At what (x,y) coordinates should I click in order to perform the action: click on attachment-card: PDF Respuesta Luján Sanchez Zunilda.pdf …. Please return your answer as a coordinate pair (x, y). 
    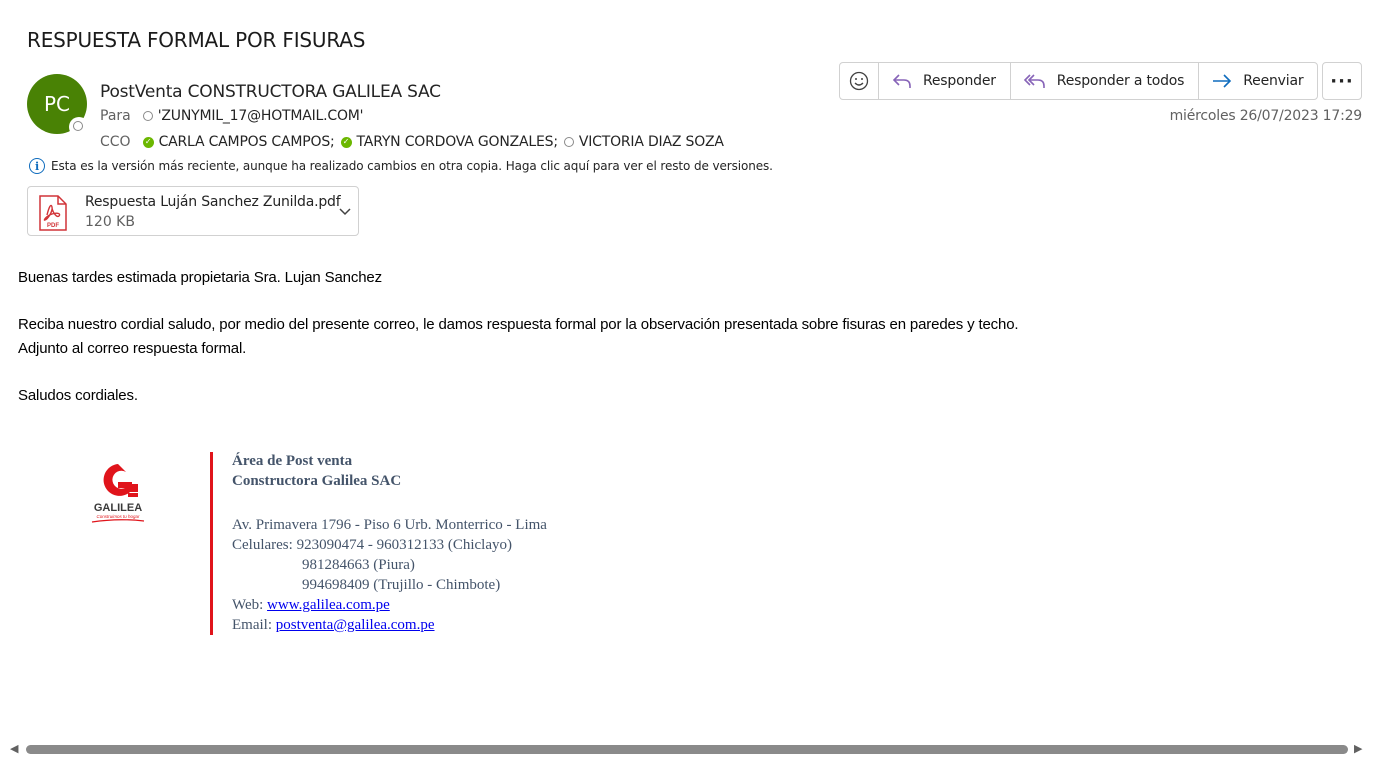
    Looking at the image, I should click on (193, 211).